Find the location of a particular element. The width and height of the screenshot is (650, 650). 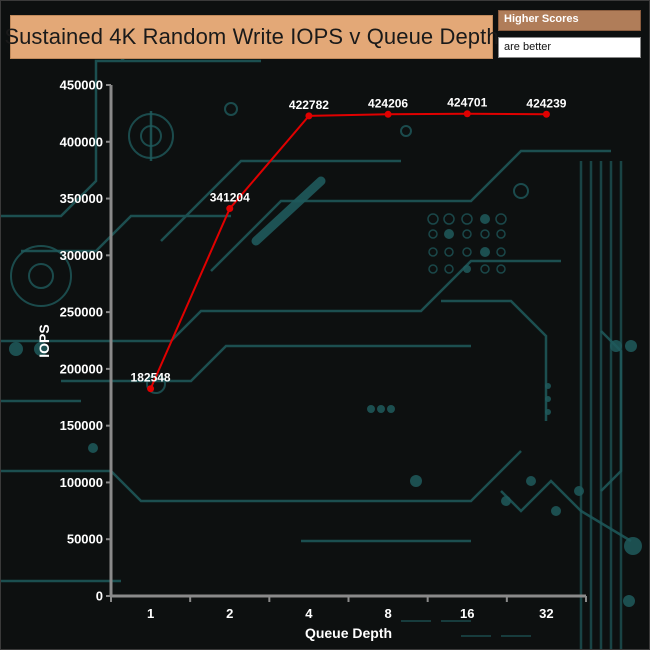

y-tick-label: 50000 is located at coordinates (85, 539).